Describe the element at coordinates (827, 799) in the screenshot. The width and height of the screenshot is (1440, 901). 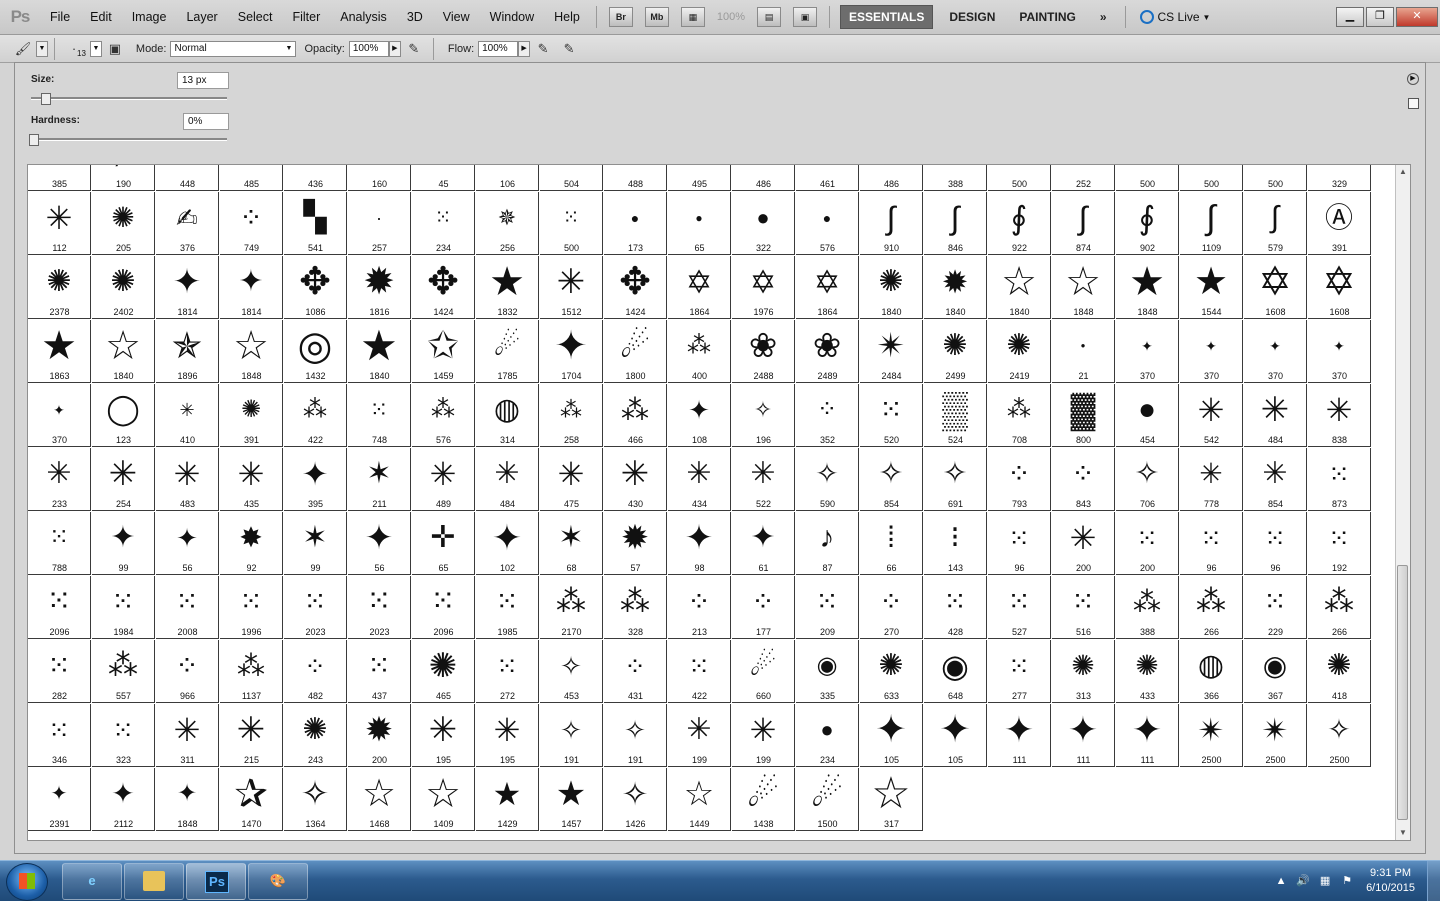
I see `brush-preset: ☄ 1500` at that location.